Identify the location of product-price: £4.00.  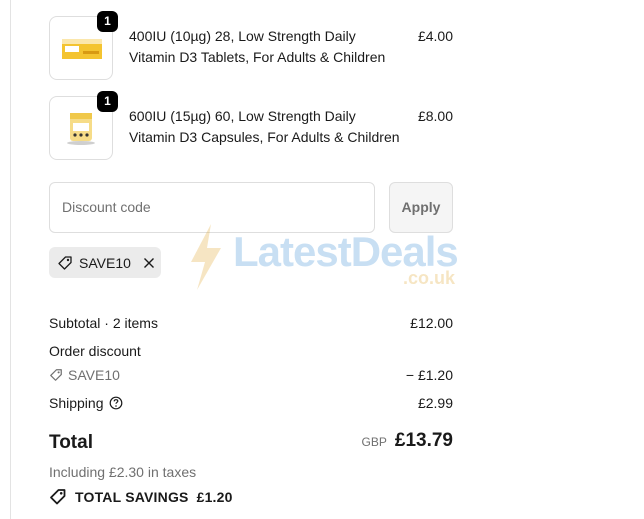
(435, 36).